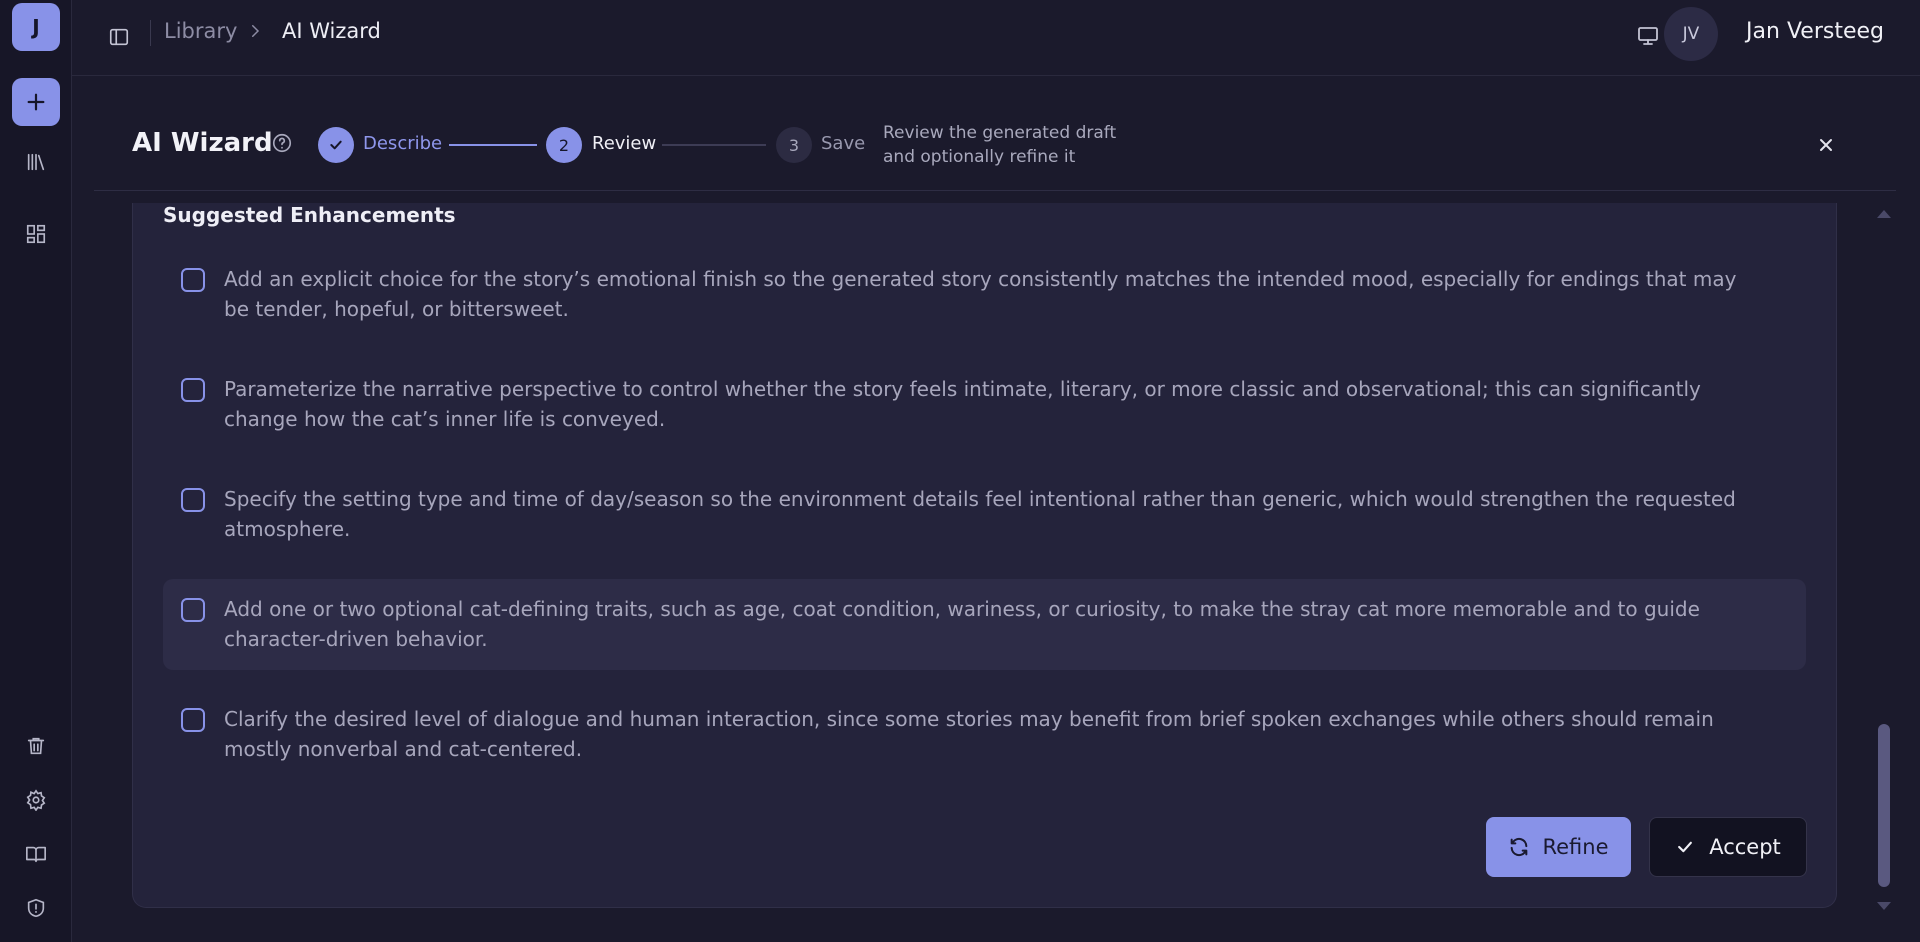 The image size is (1920, 942). Describe the element at coordinates (1884, 805) in the screenshot. I see `scrollbar-thumb` at that location.